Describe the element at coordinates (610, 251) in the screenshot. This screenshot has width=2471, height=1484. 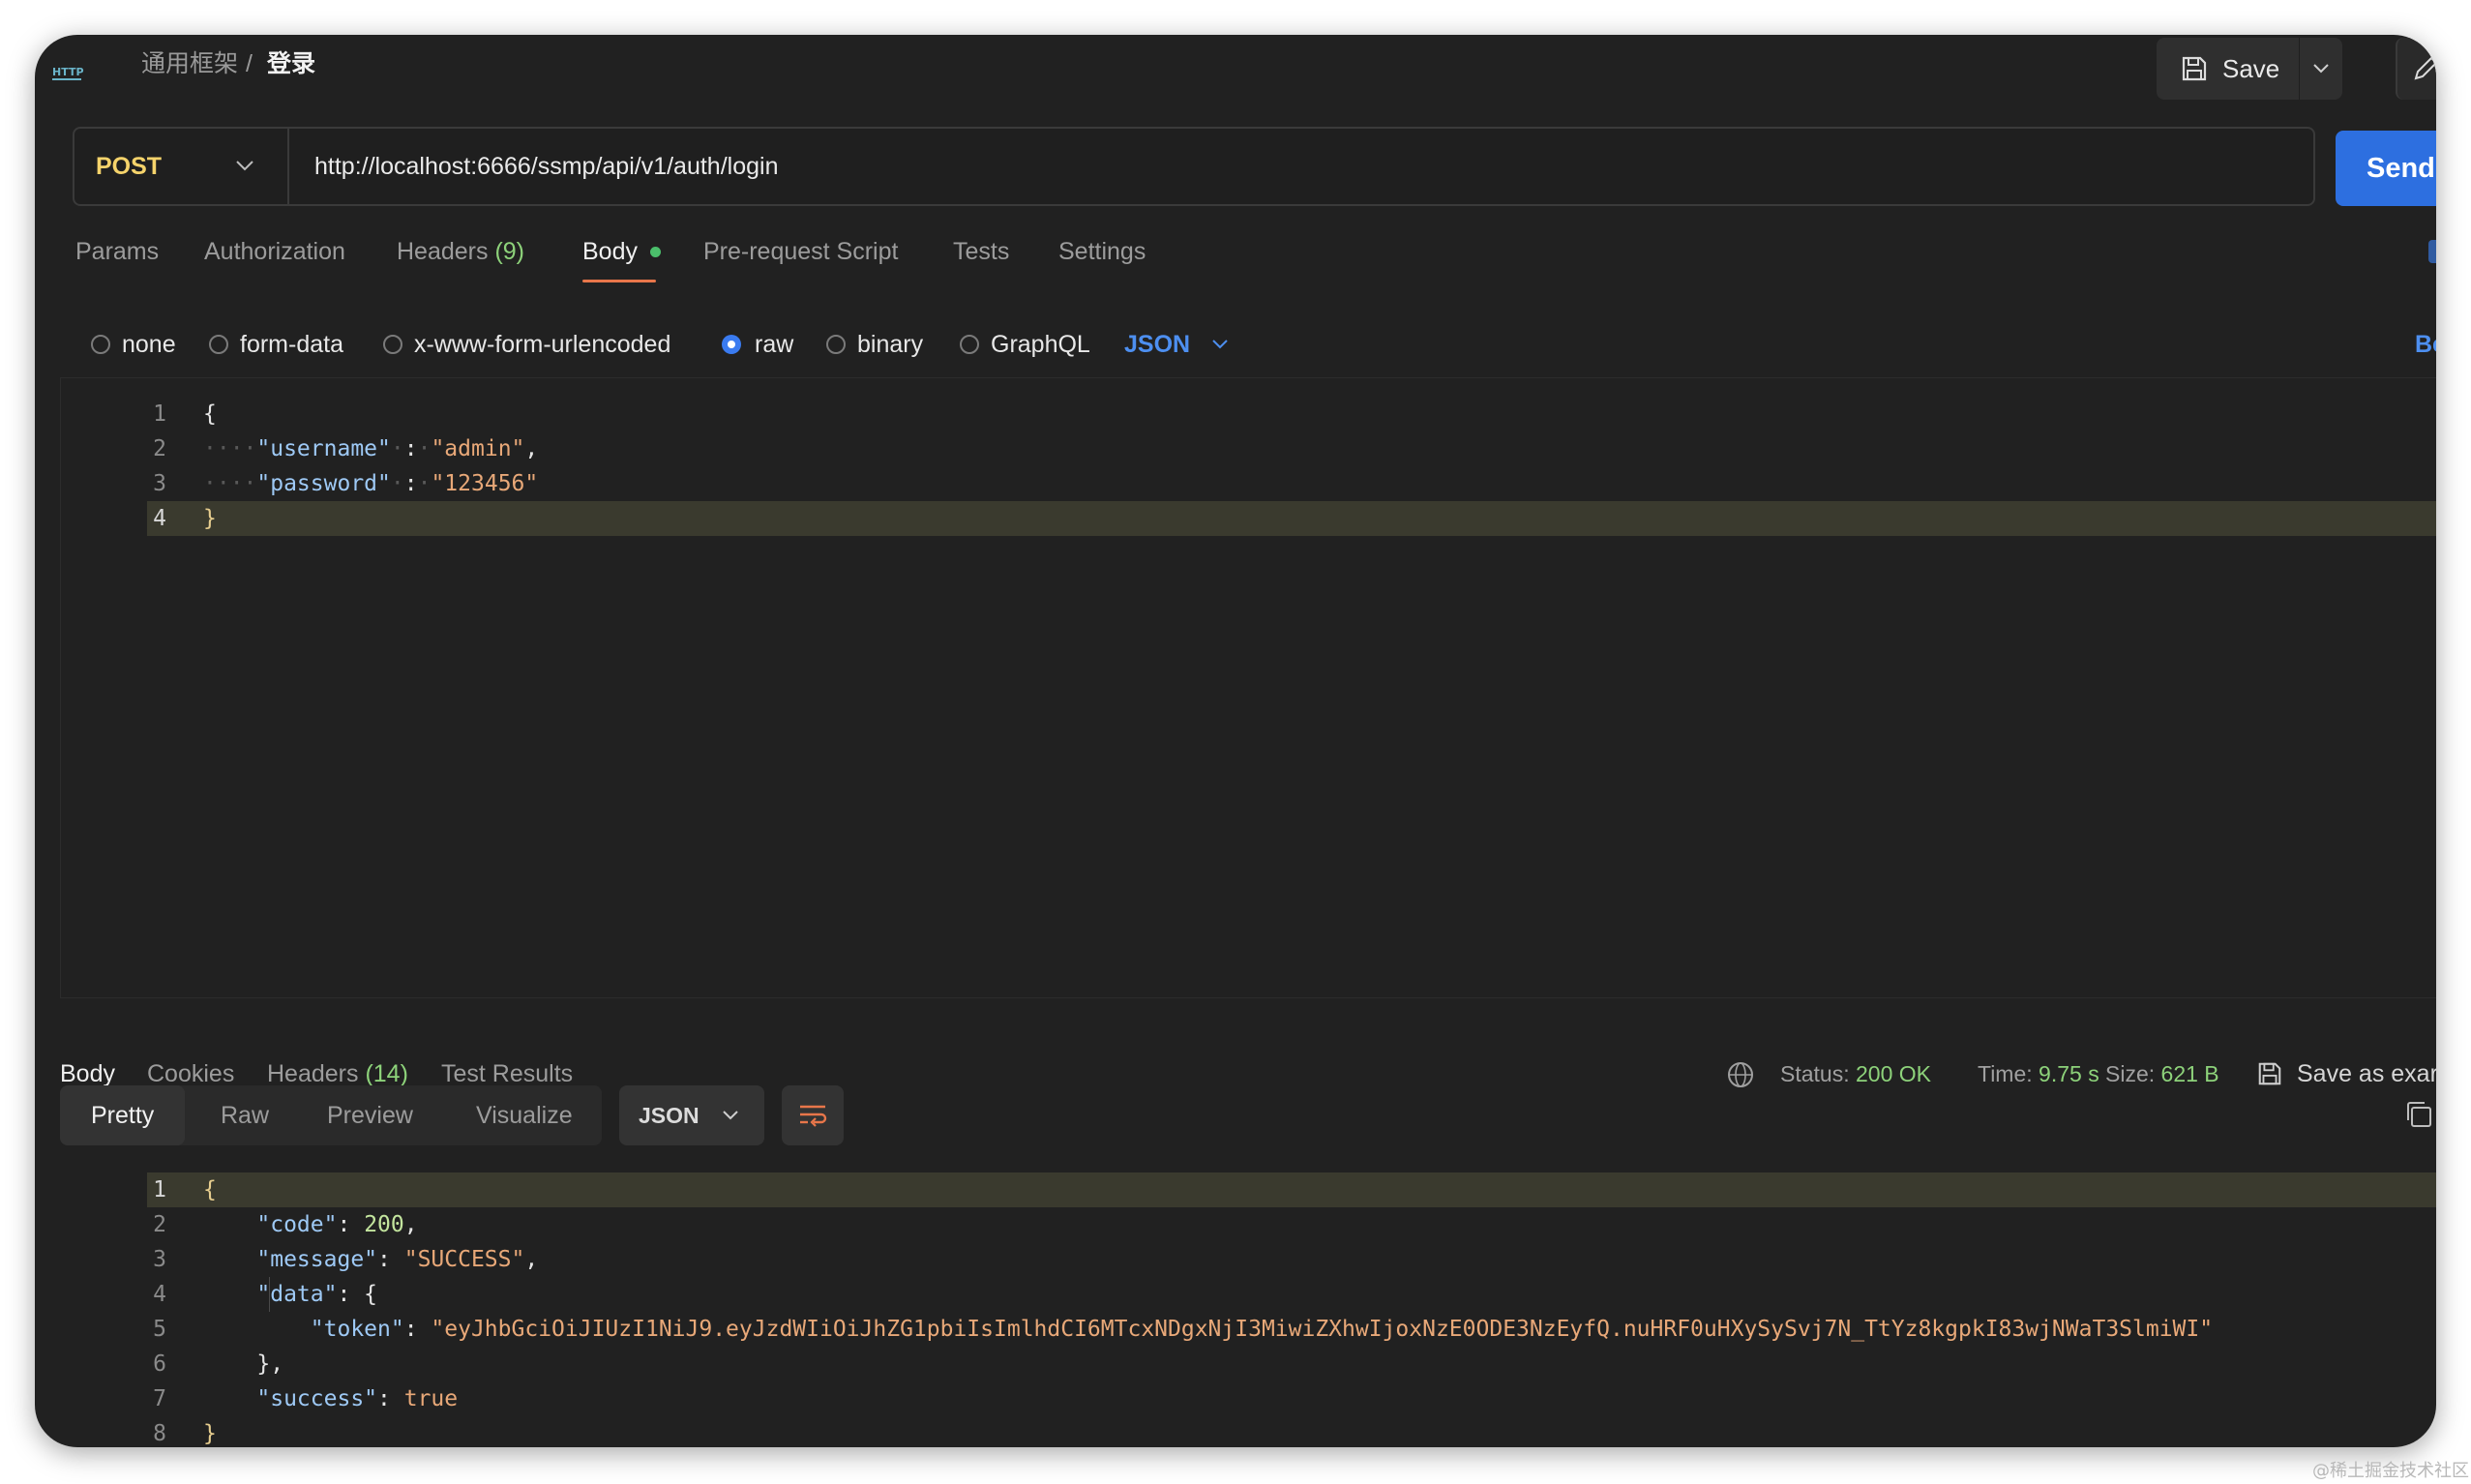
I see `tab-body-label: Body` at that location.